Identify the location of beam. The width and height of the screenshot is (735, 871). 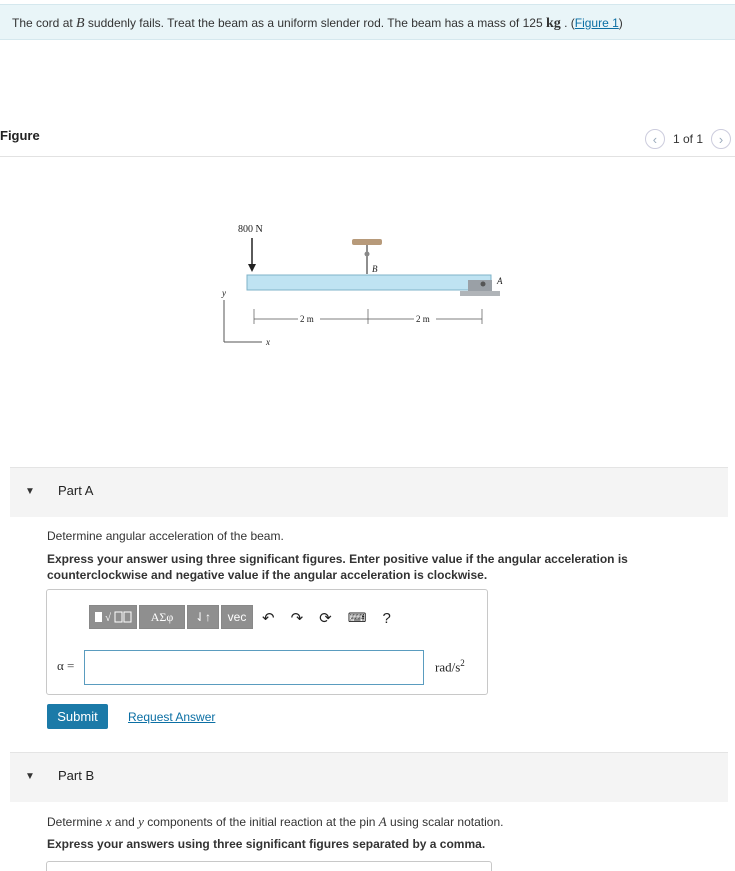
(369, 282).